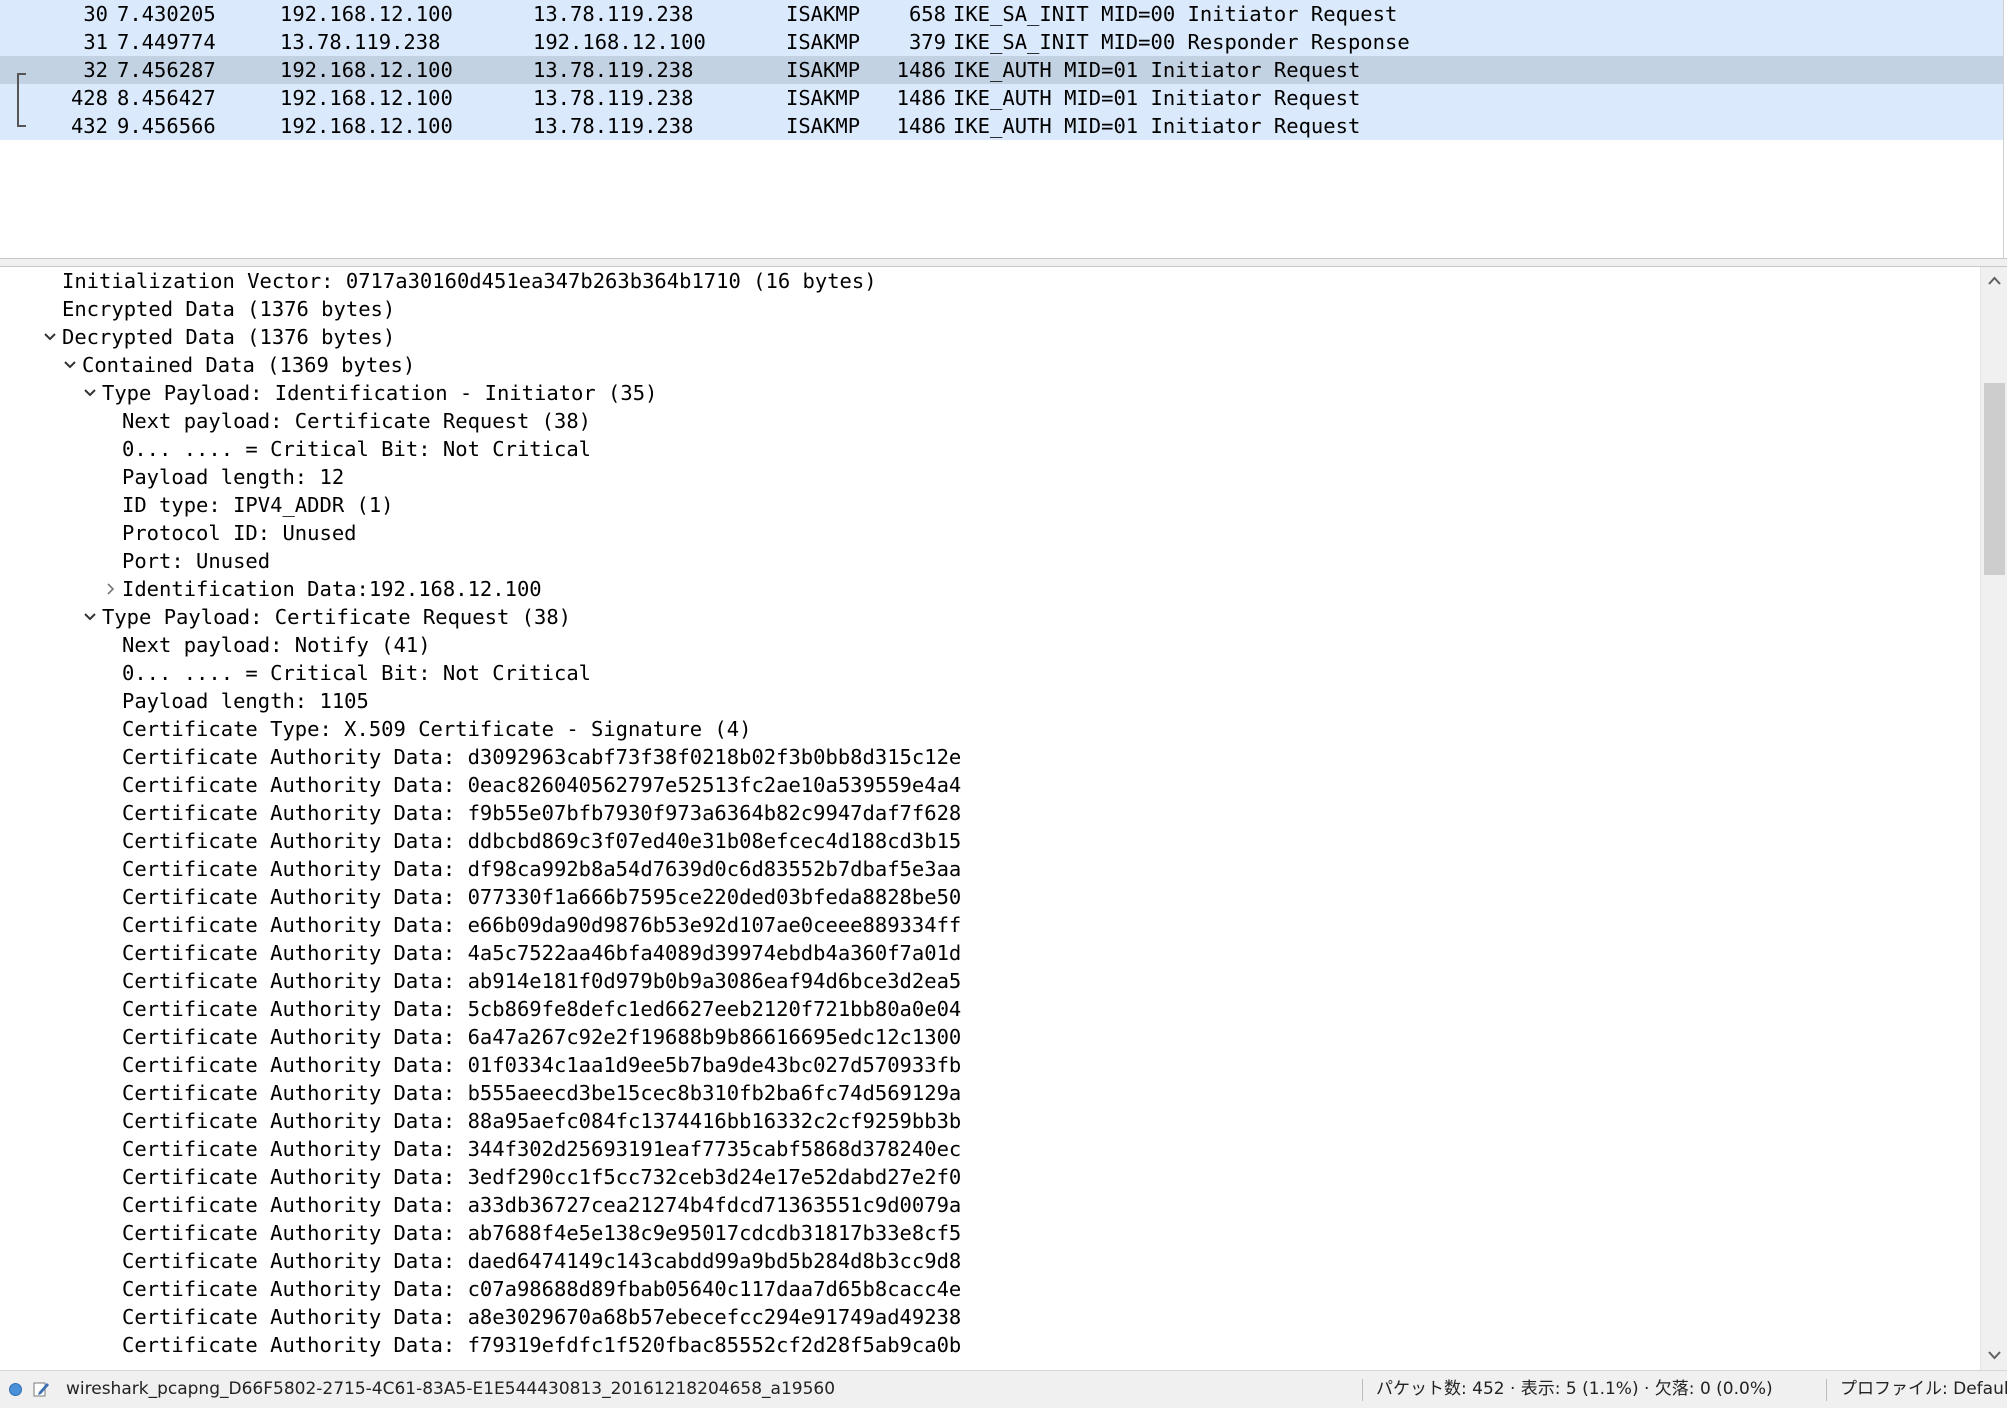 This screenshot has height=1408, width=2007. I want to click on detail-tree-item: Identification Data:192.168.12.100, so click(990, 589).